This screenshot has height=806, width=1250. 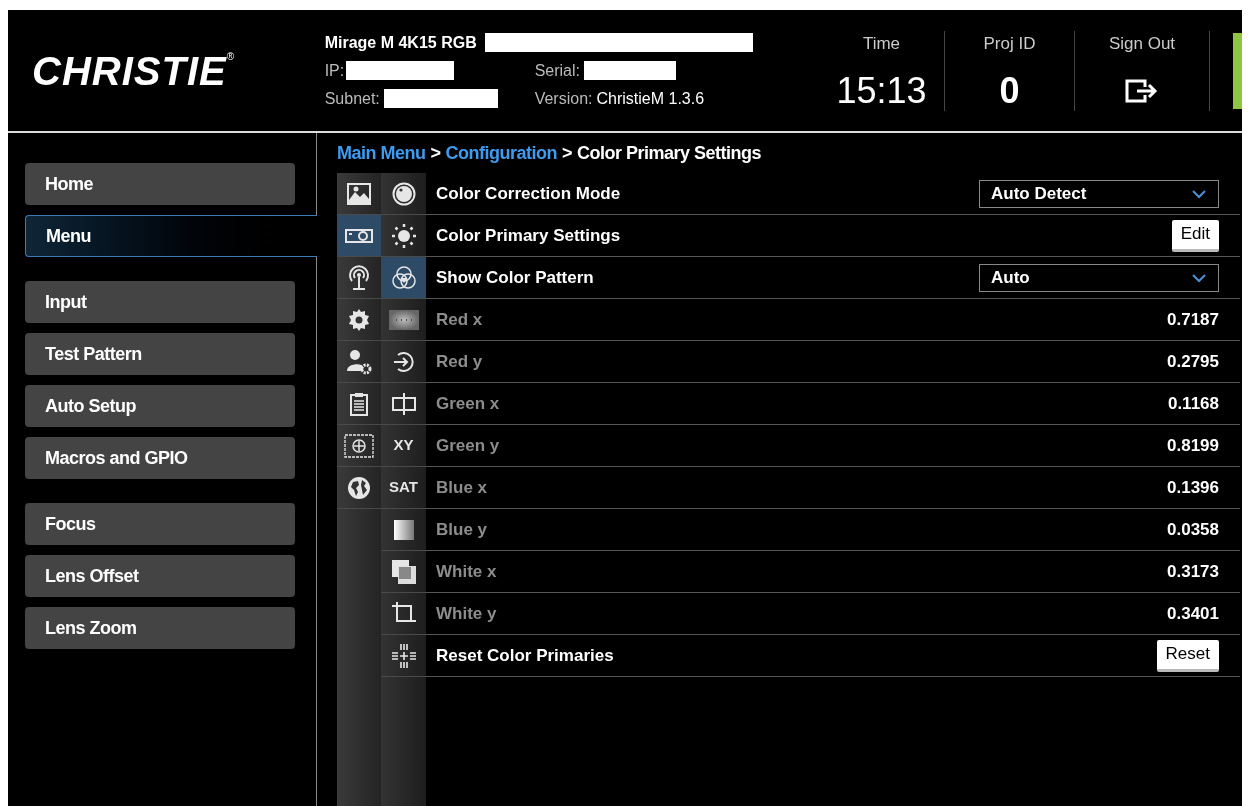 I want to click on ip-label: IP:, so click(x=334, y=70).